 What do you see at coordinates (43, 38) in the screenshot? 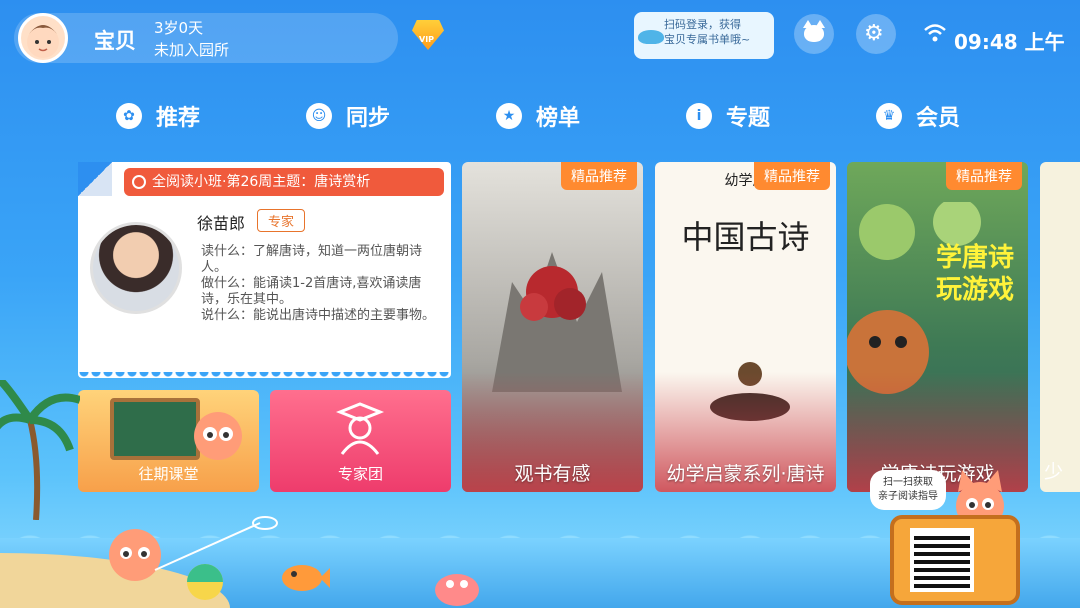
I see `baby-avatar` at bounding box center [43, 38].